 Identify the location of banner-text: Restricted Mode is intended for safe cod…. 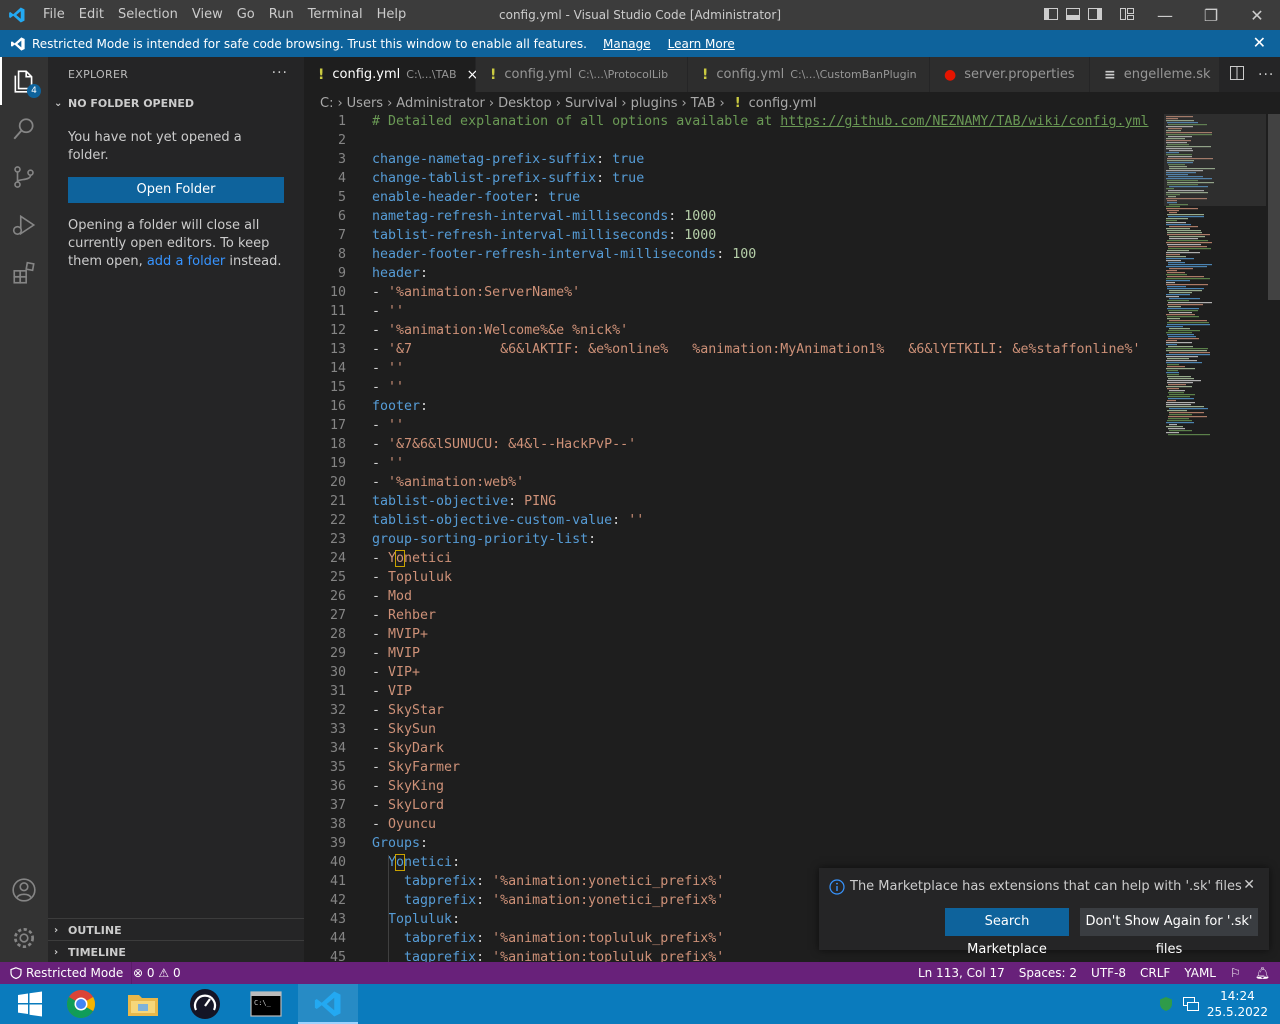
(309, 43).